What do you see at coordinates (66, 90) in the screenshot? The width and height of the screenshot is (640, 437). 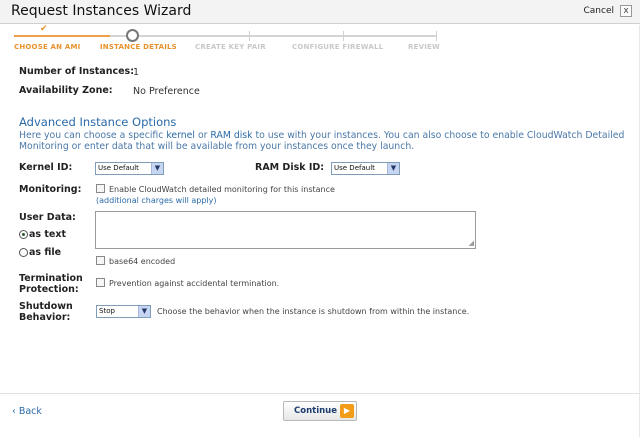 I see `zone-label: Availability Zone:` at bounding box center [66, 90].